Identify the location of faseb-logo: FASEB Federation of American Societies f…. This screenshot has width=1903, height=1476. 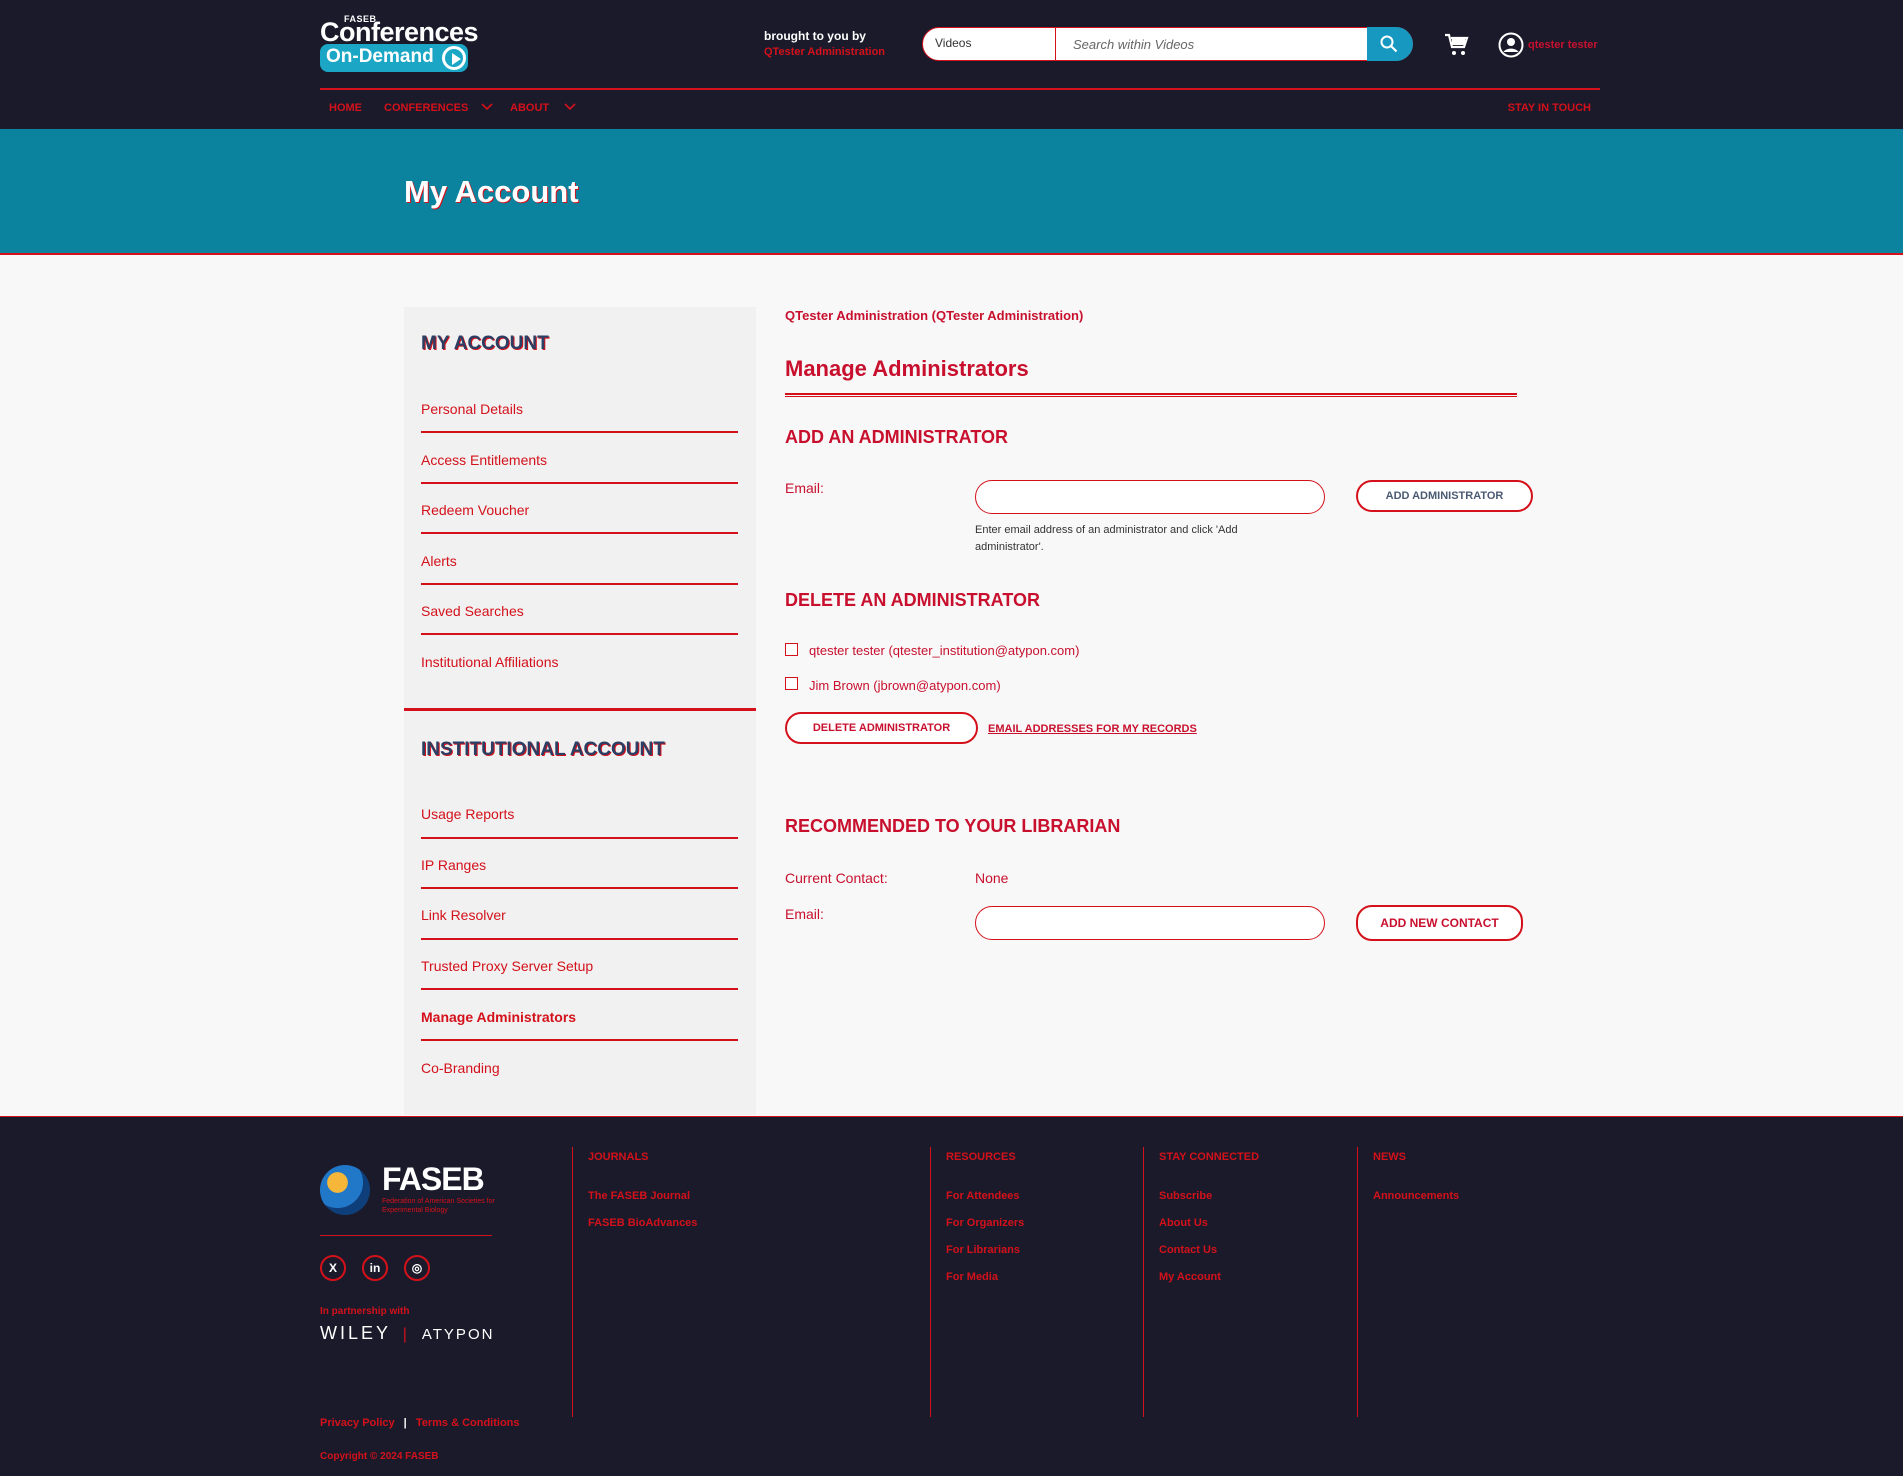
(410, 1189).